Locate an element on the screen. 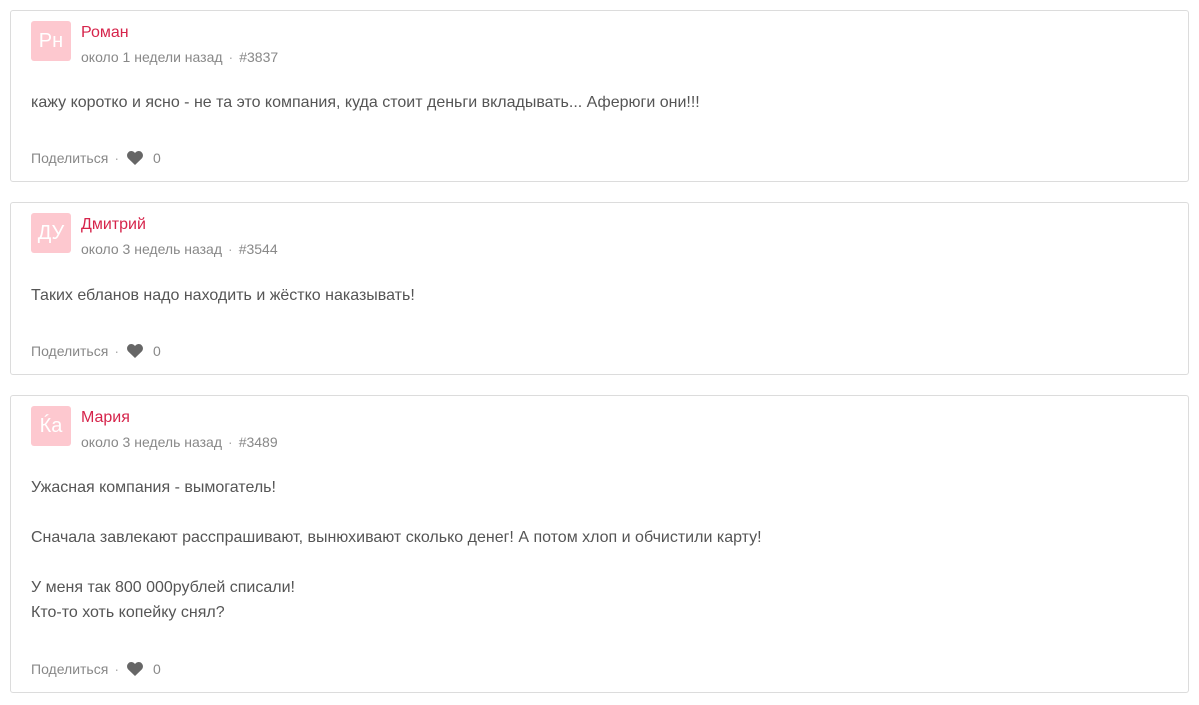 This screenshot has width=1199, height=705. comment-meta: около 3 недель назад · #3489 is located at coordinates (179, 442).